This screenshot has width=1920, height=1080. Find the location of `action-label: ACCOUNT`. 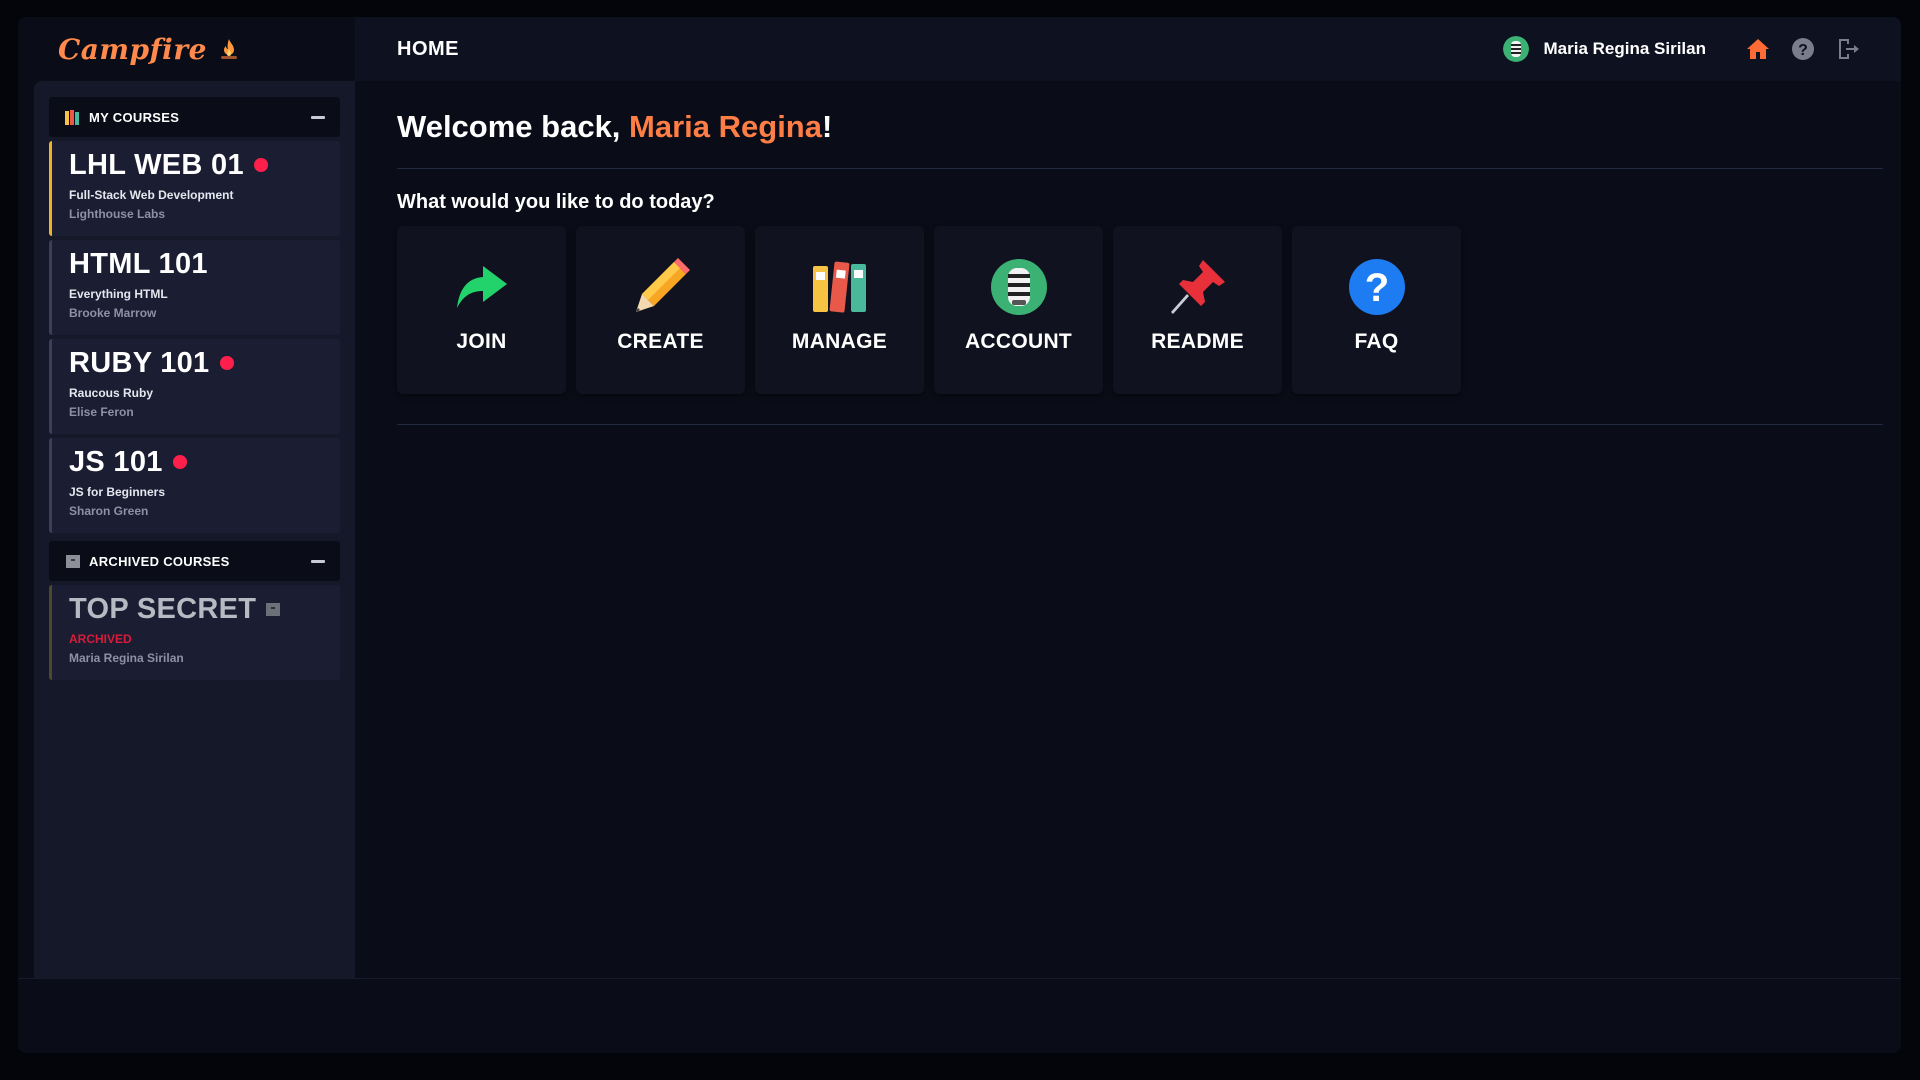

action-label: ACCOUNT is located at coordinates (1018, 341).